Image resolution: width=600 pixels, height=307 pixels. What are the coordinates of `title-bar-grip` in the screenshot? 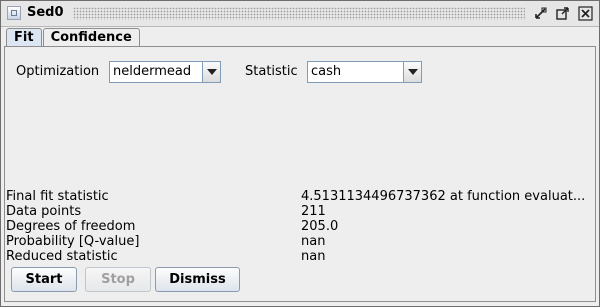 It's located at (299, 13).